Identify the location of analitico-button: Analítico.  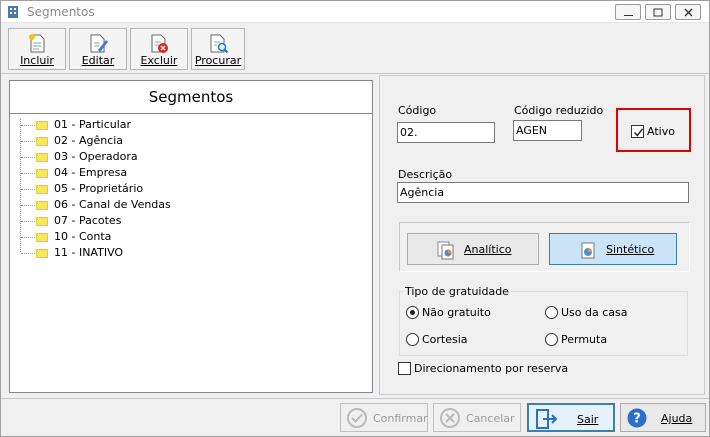
(473, 249).